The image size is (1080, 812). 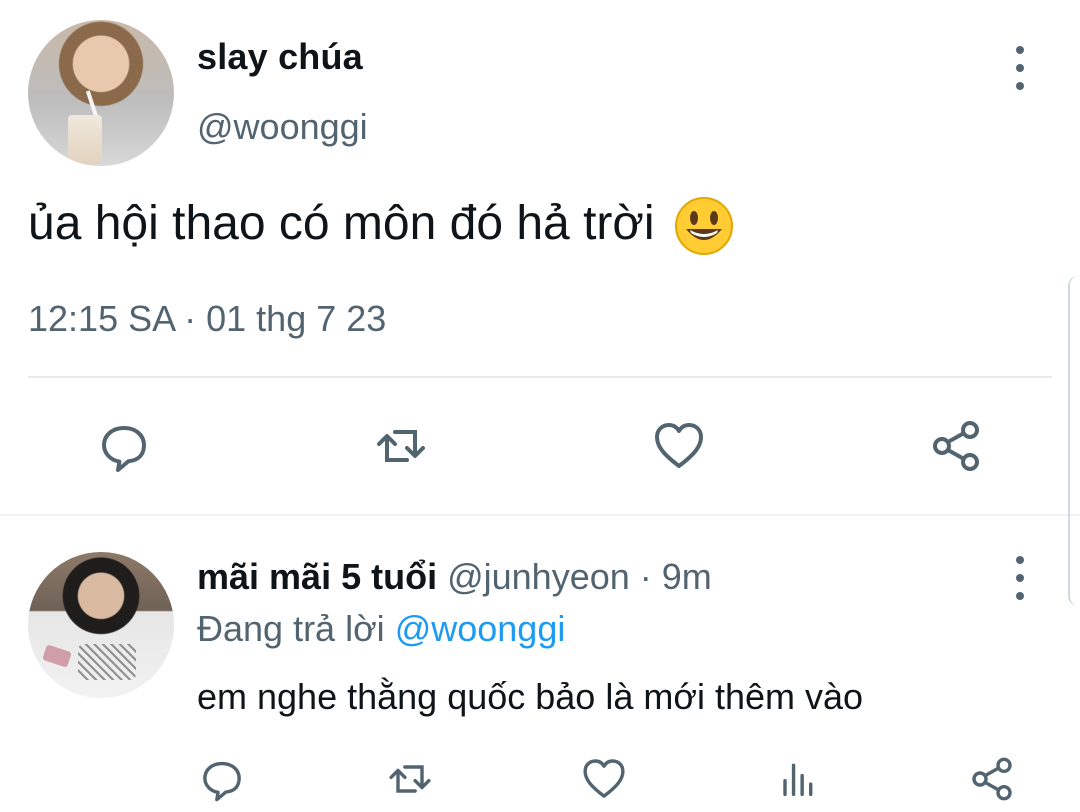 What do you see at coordinates (579, 576) in the screenshot?
I see `reply-author-meta: @junhyeon · 9m` at bounding box center [579, 576].